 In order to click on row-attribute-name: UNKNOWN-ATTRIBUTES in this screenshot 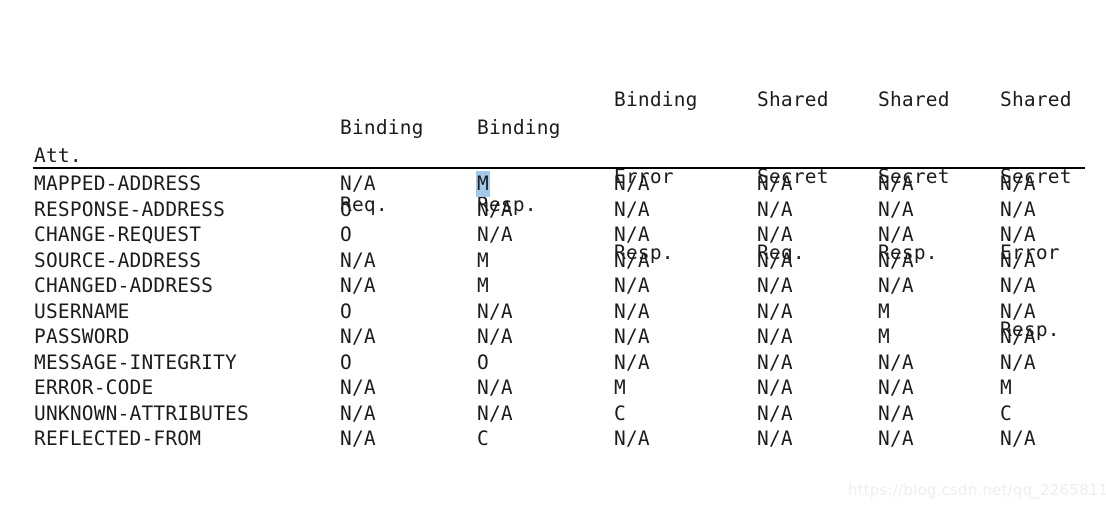, I will do `click(141, 413)`.